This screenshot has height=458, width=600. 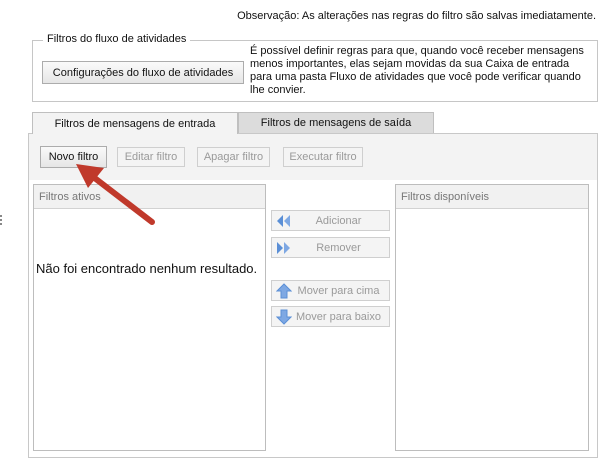 What do you see at coordinates (323, 157) in the screenshot?
I see `run-filter-button: Executar filtro` at bounding box center [323, 157].